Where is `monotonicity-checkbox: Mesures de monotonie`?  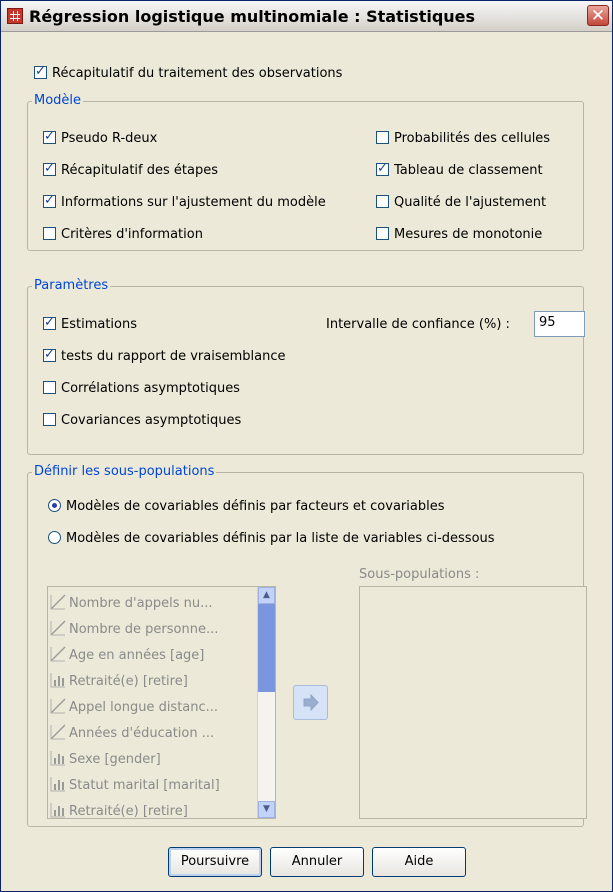
monotonicity-checkbox: Mesures de monotonie is located at coordinates (459, 235).